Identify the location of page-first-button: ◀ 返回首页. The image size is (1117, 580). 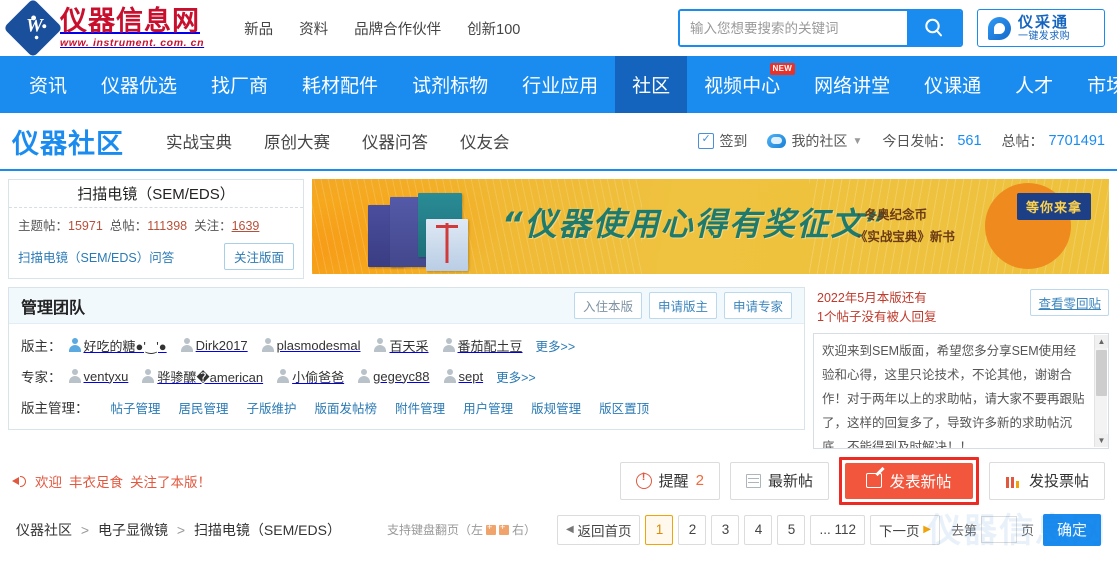
(598, 529).